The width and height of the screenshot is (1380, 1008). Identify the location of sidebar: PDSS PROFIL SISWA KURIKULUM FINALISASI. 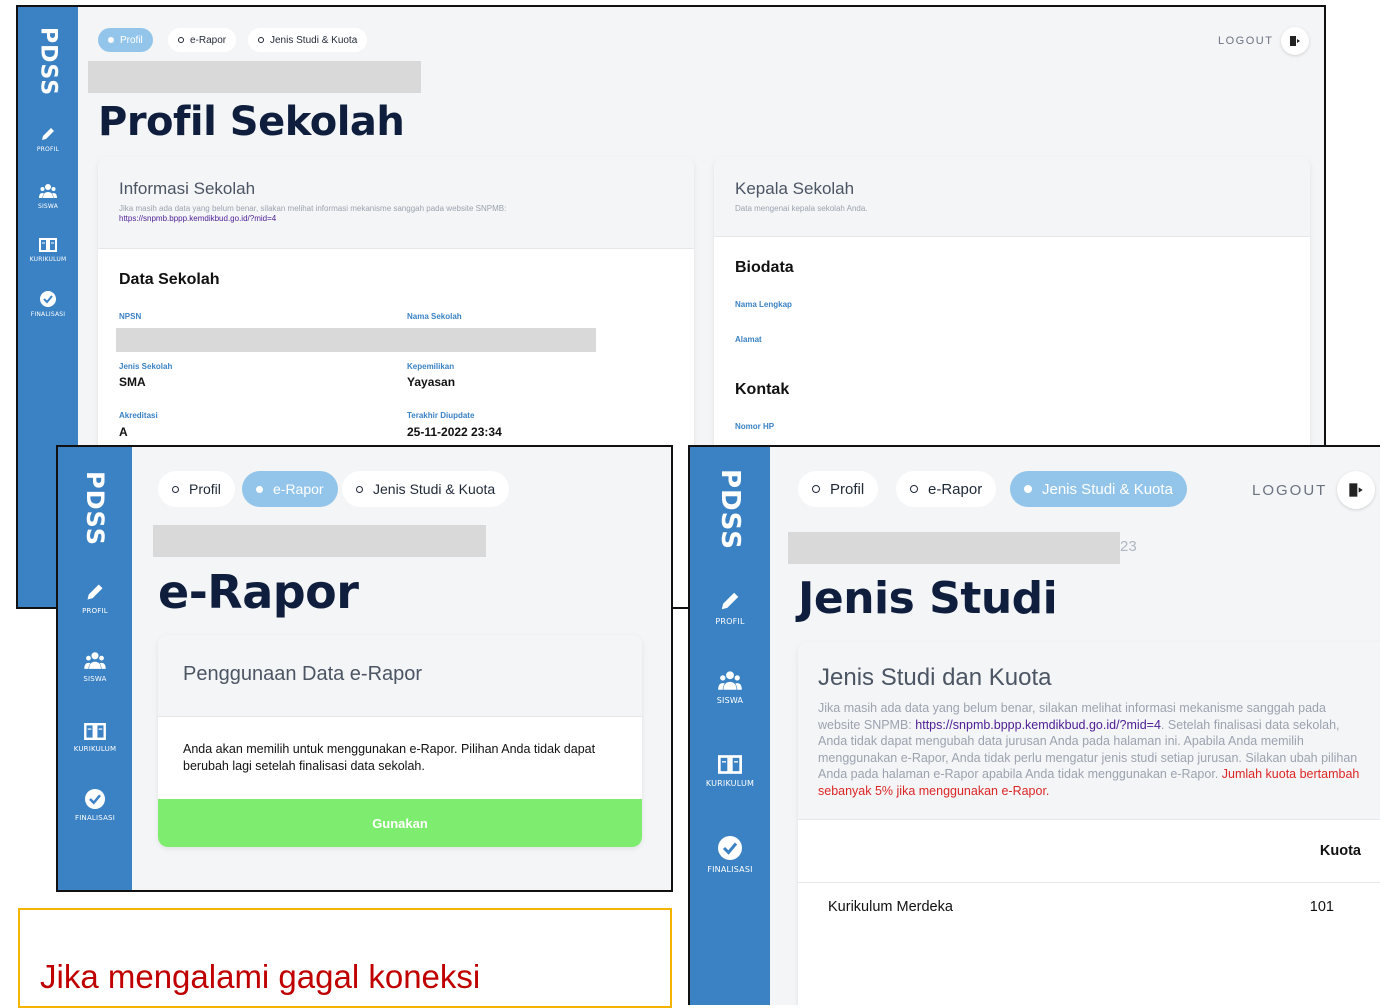
(95, 668).